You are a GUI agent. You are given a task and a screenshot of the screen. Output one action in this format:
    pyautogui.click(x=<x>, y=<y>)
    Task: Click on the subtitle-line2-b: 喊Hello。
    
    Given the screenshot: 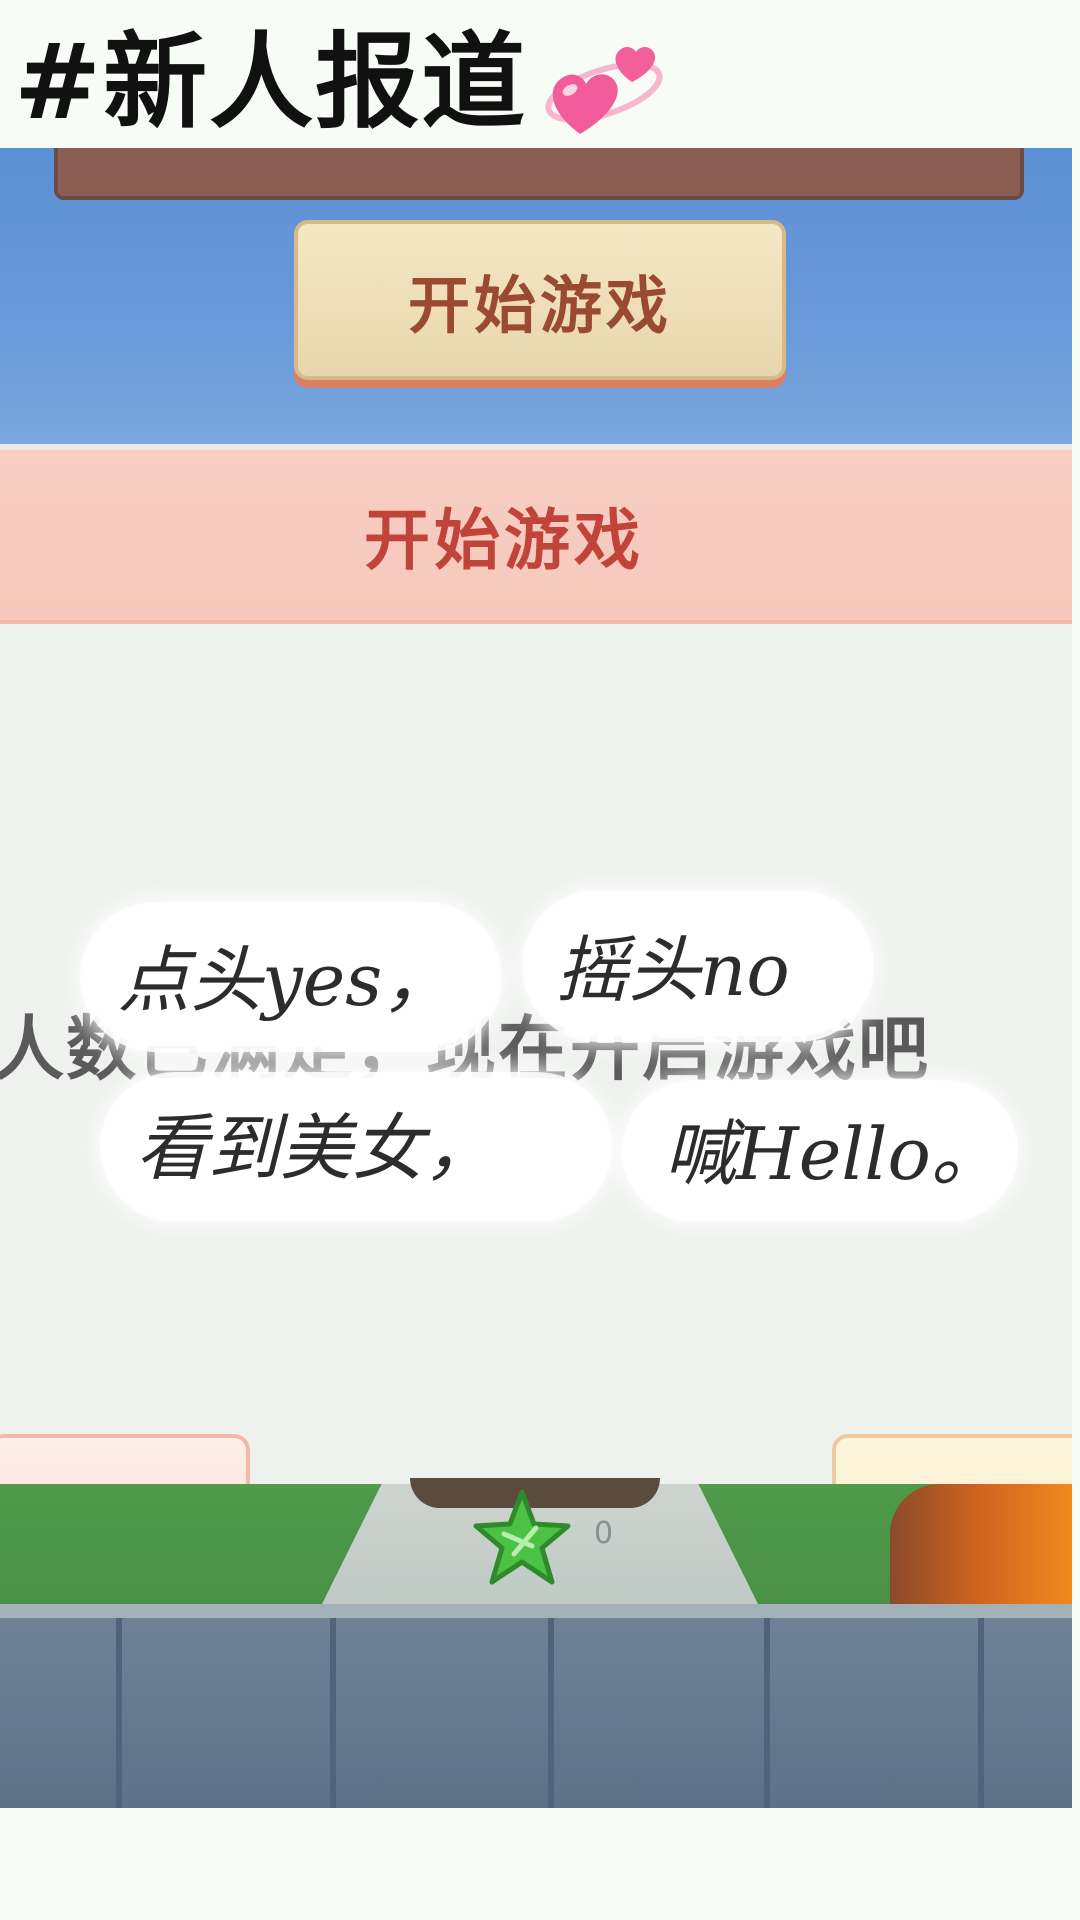 What is the action you would take?
    pyautogui.click(x=833, y=1154)
    